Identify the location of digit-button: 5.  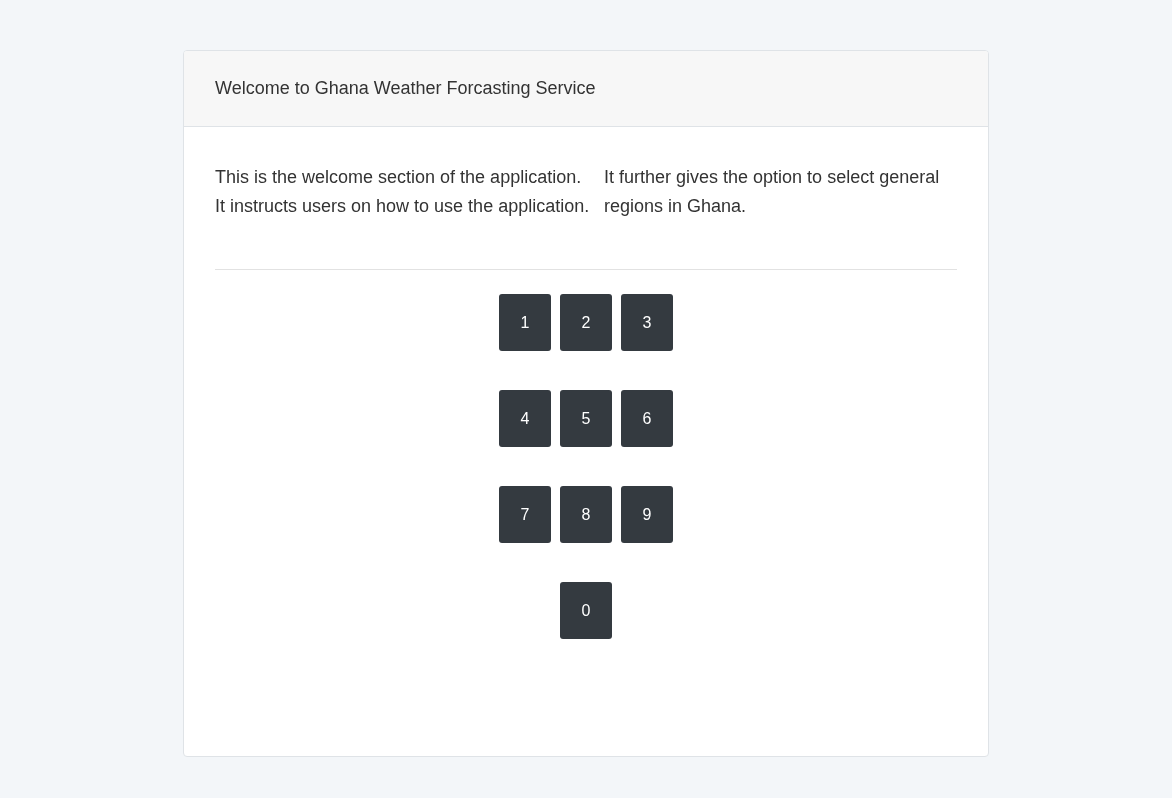
(586, 418).